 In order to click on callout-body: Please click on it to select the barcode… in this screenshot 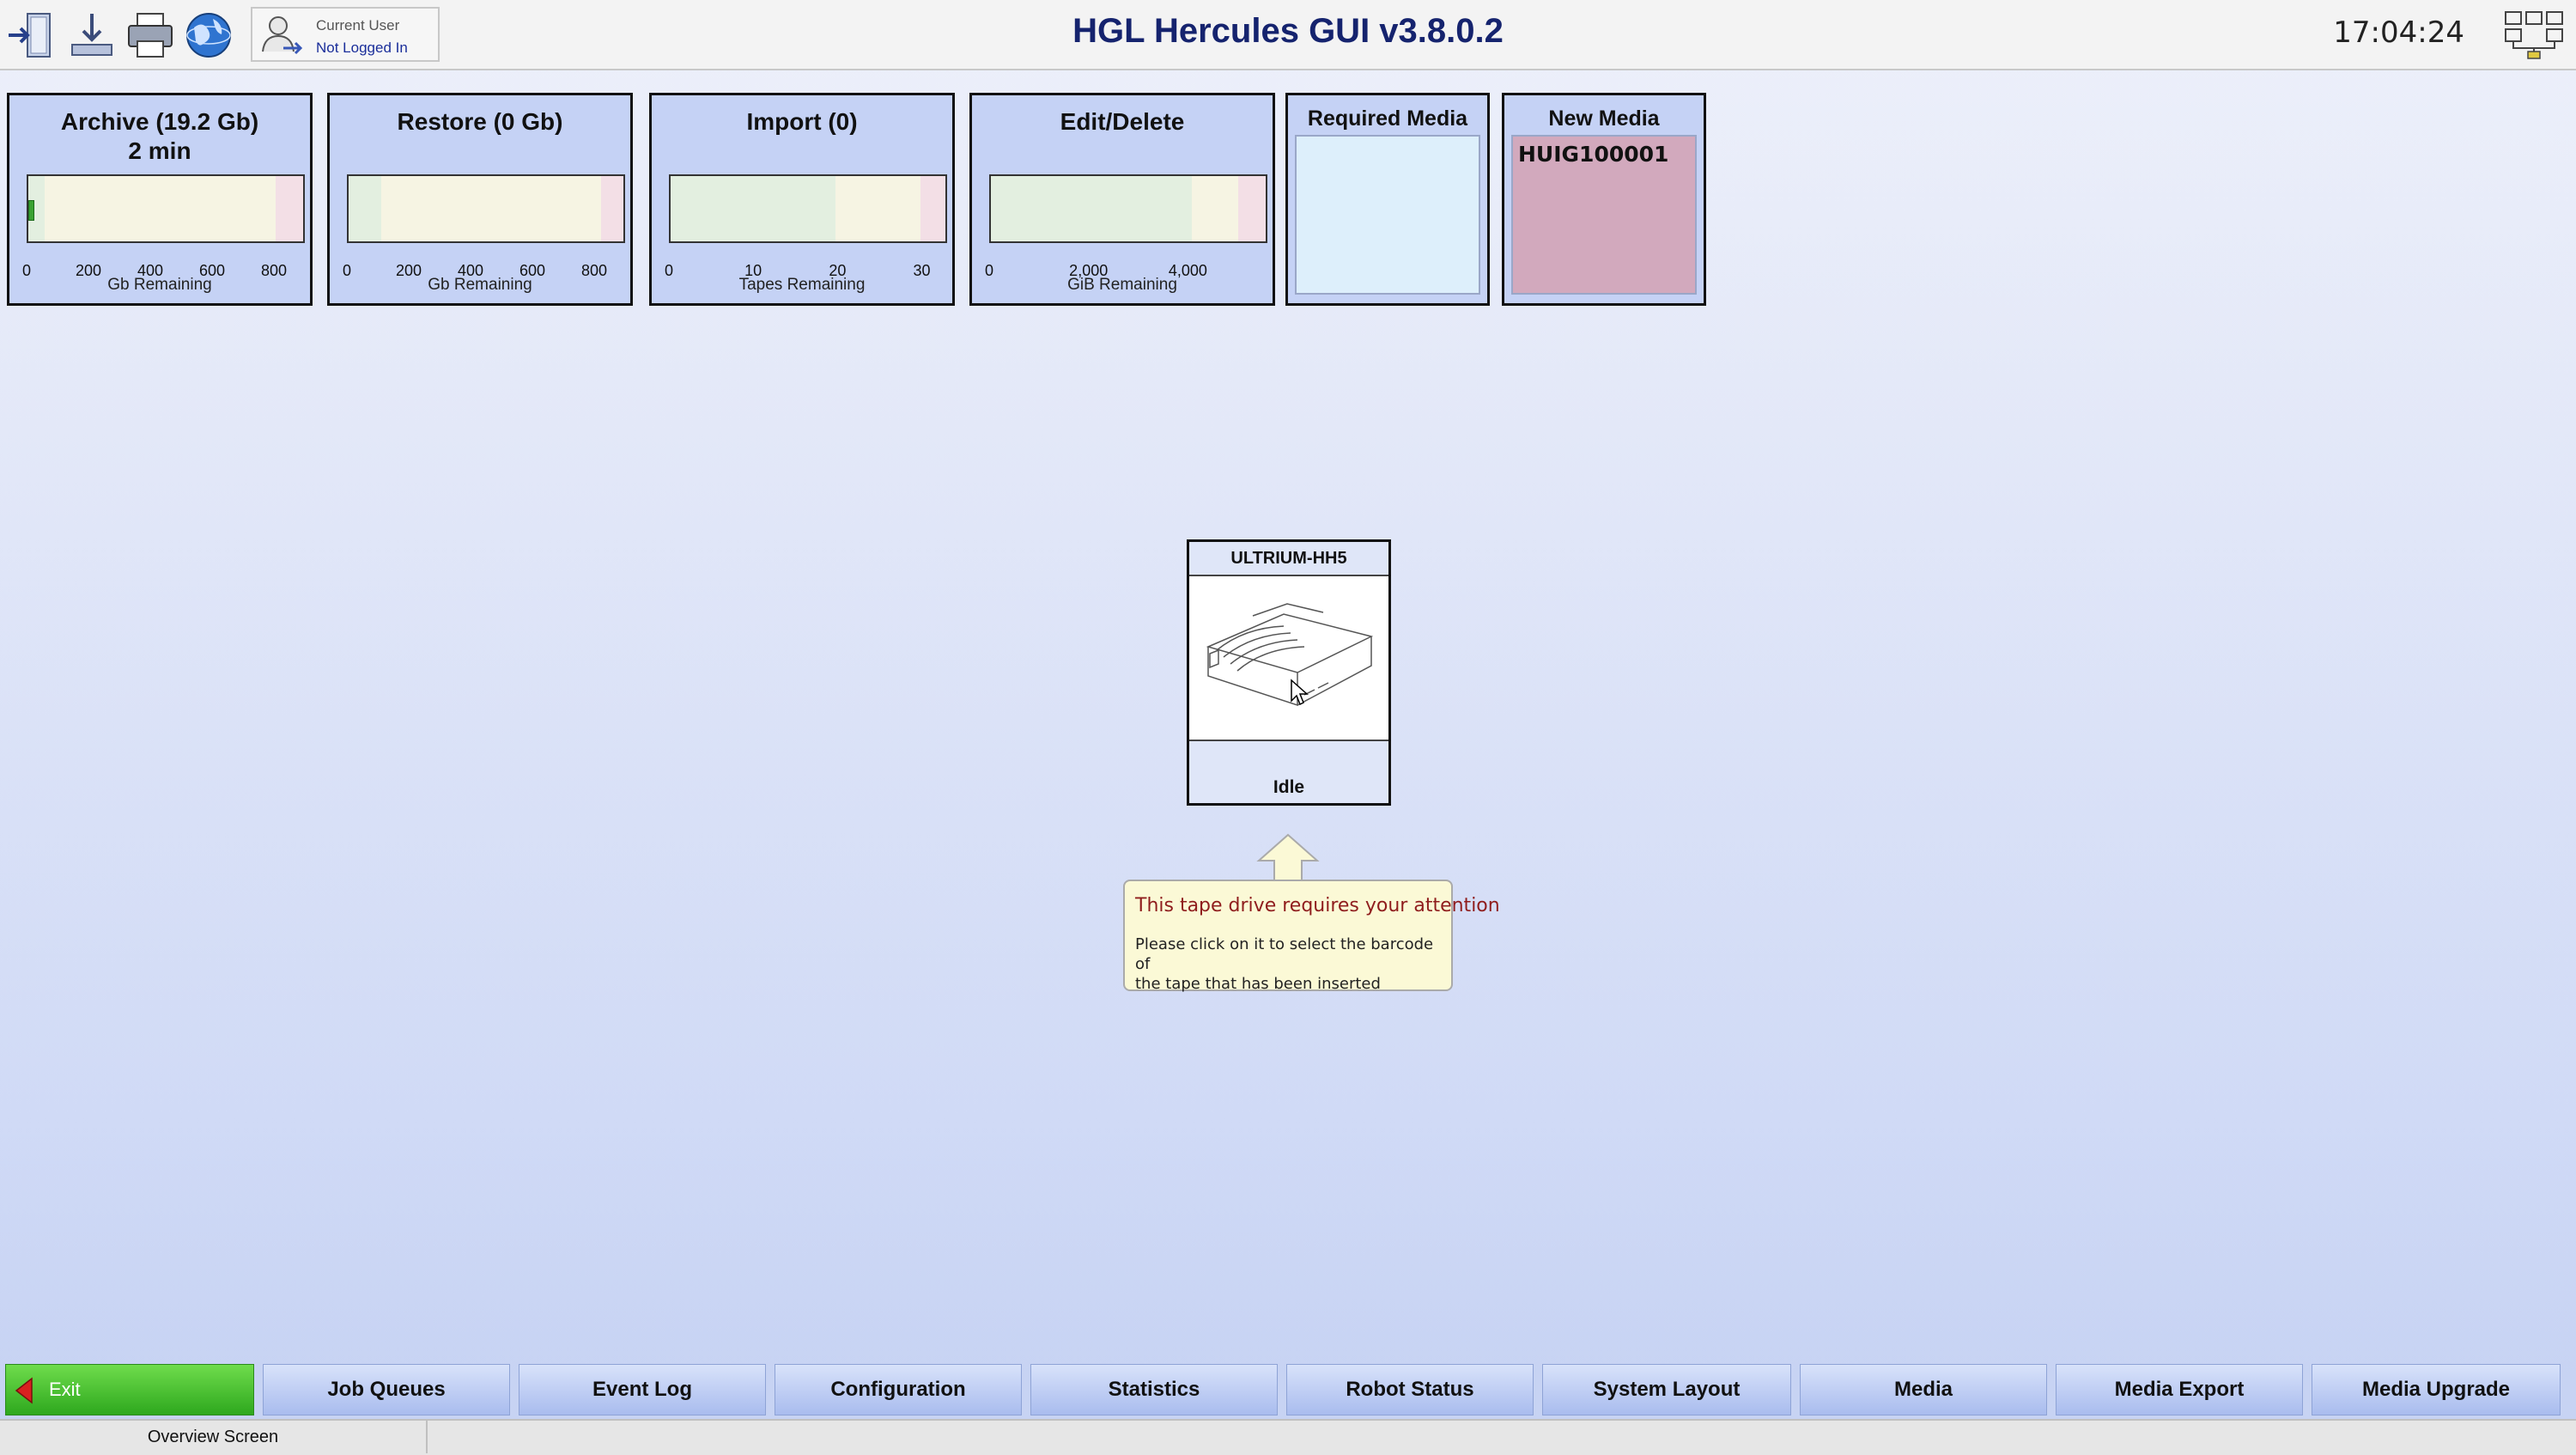, I will do `click(1291, 964)`.